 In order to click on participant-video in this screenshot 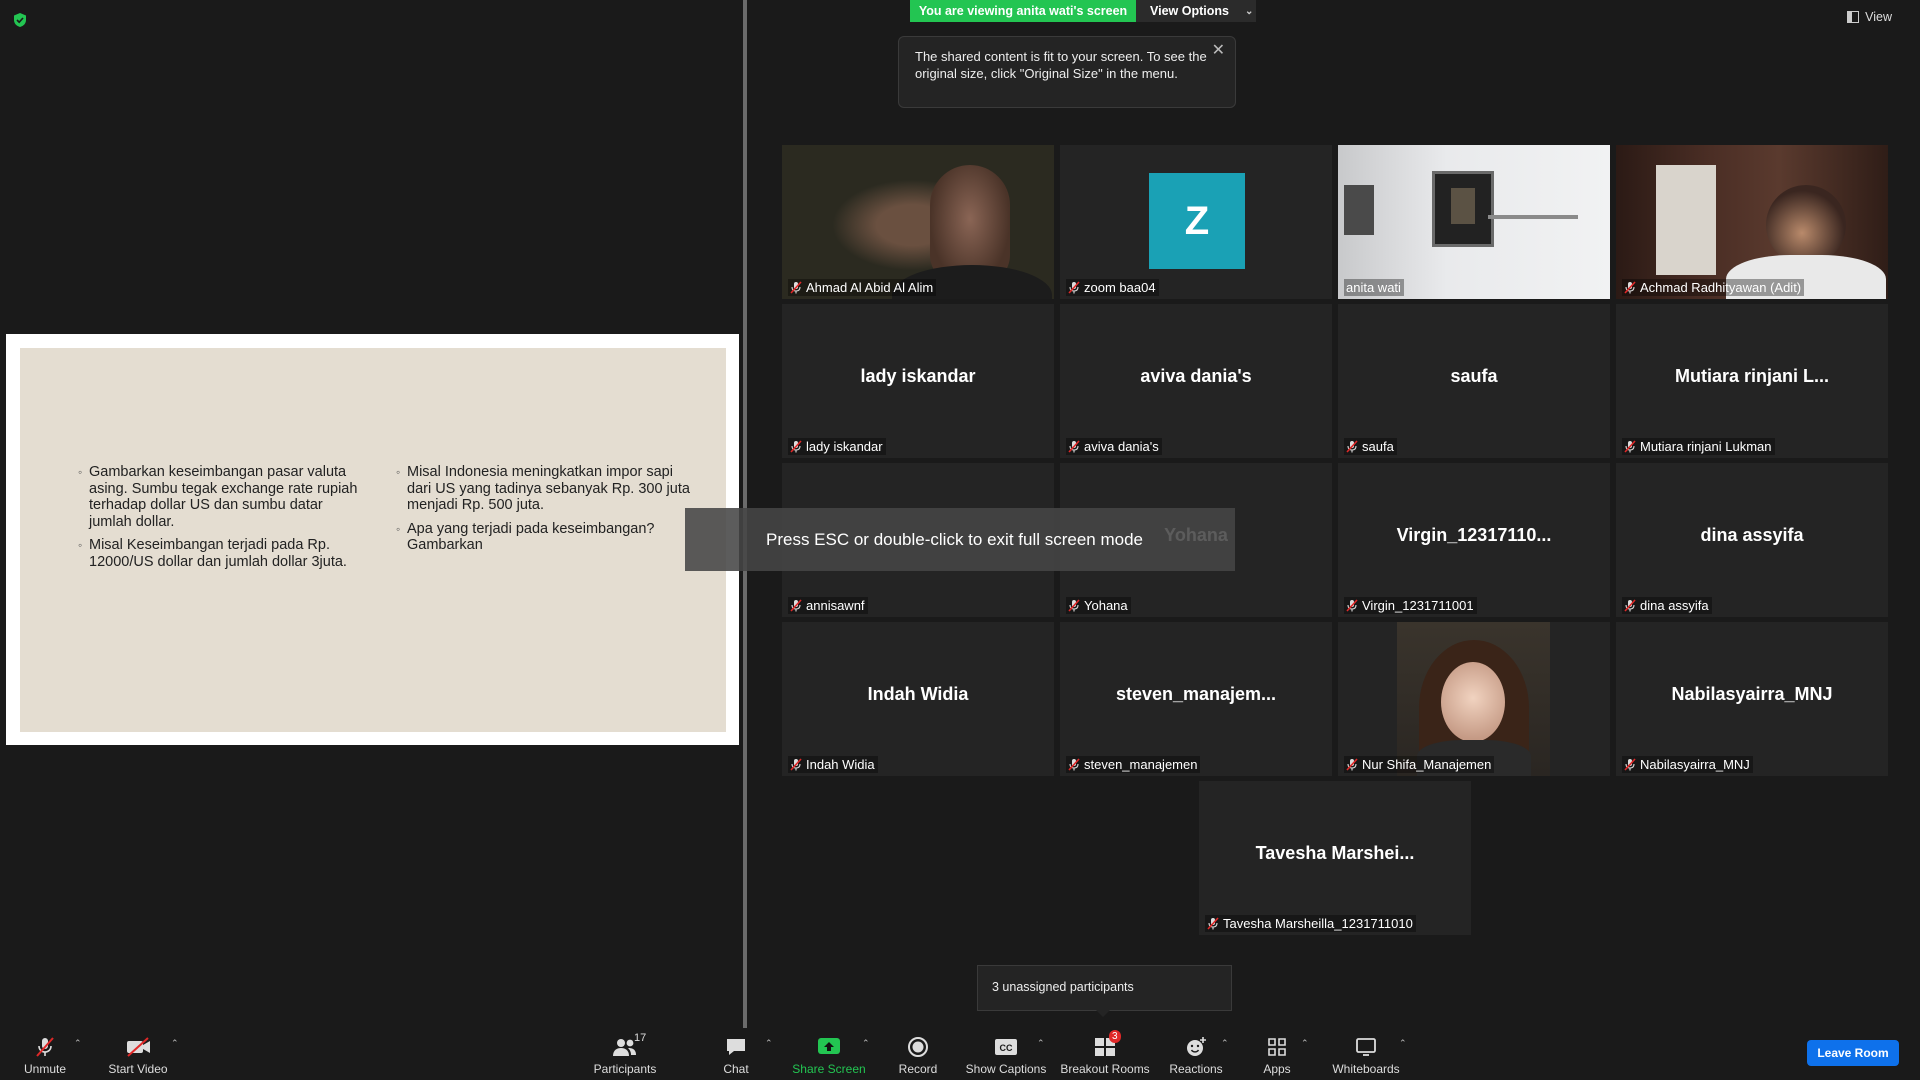, I will do `click(1473, 699)`.